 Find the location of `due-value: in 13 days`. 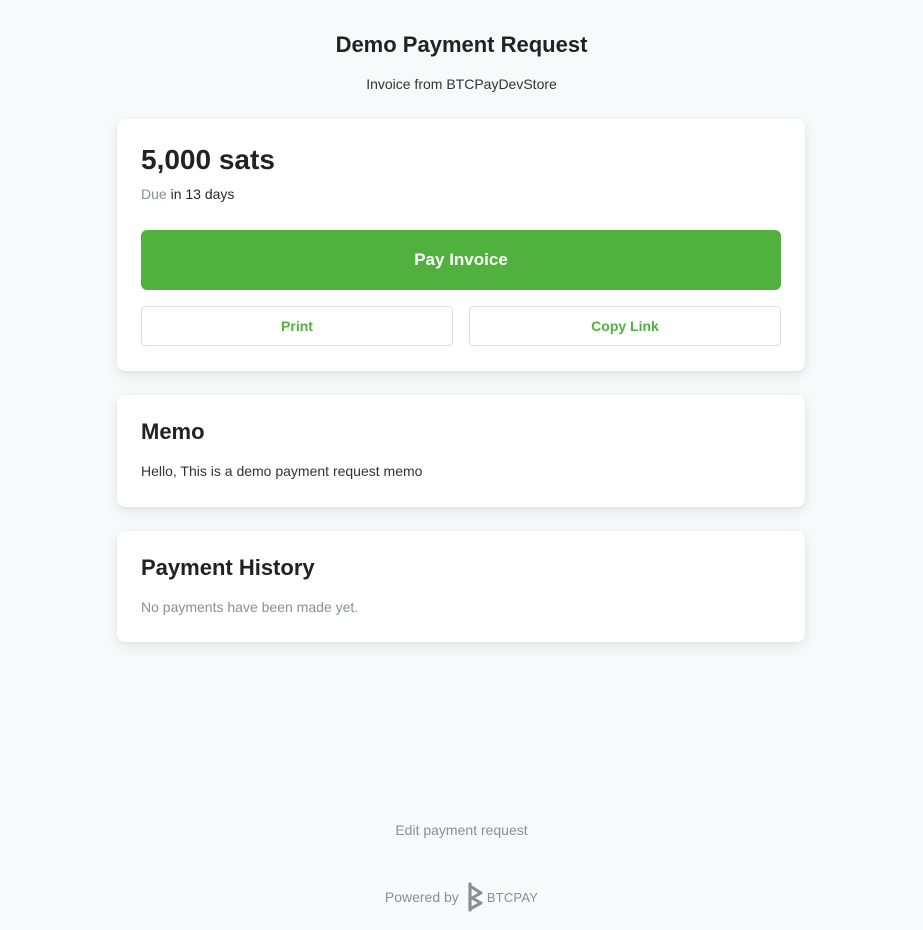

due-value: in 13 days is located at coordinates (202, 194).